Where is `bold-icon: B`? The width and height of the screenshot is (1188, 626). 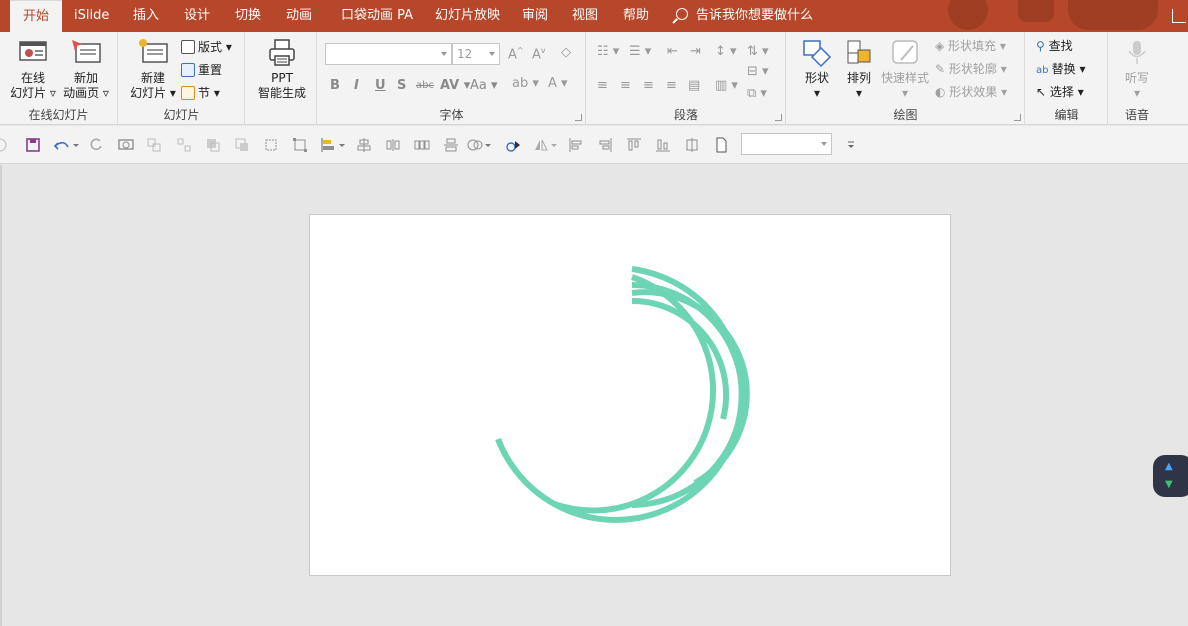 bold-icon: B is located at coordinates (335, 85).